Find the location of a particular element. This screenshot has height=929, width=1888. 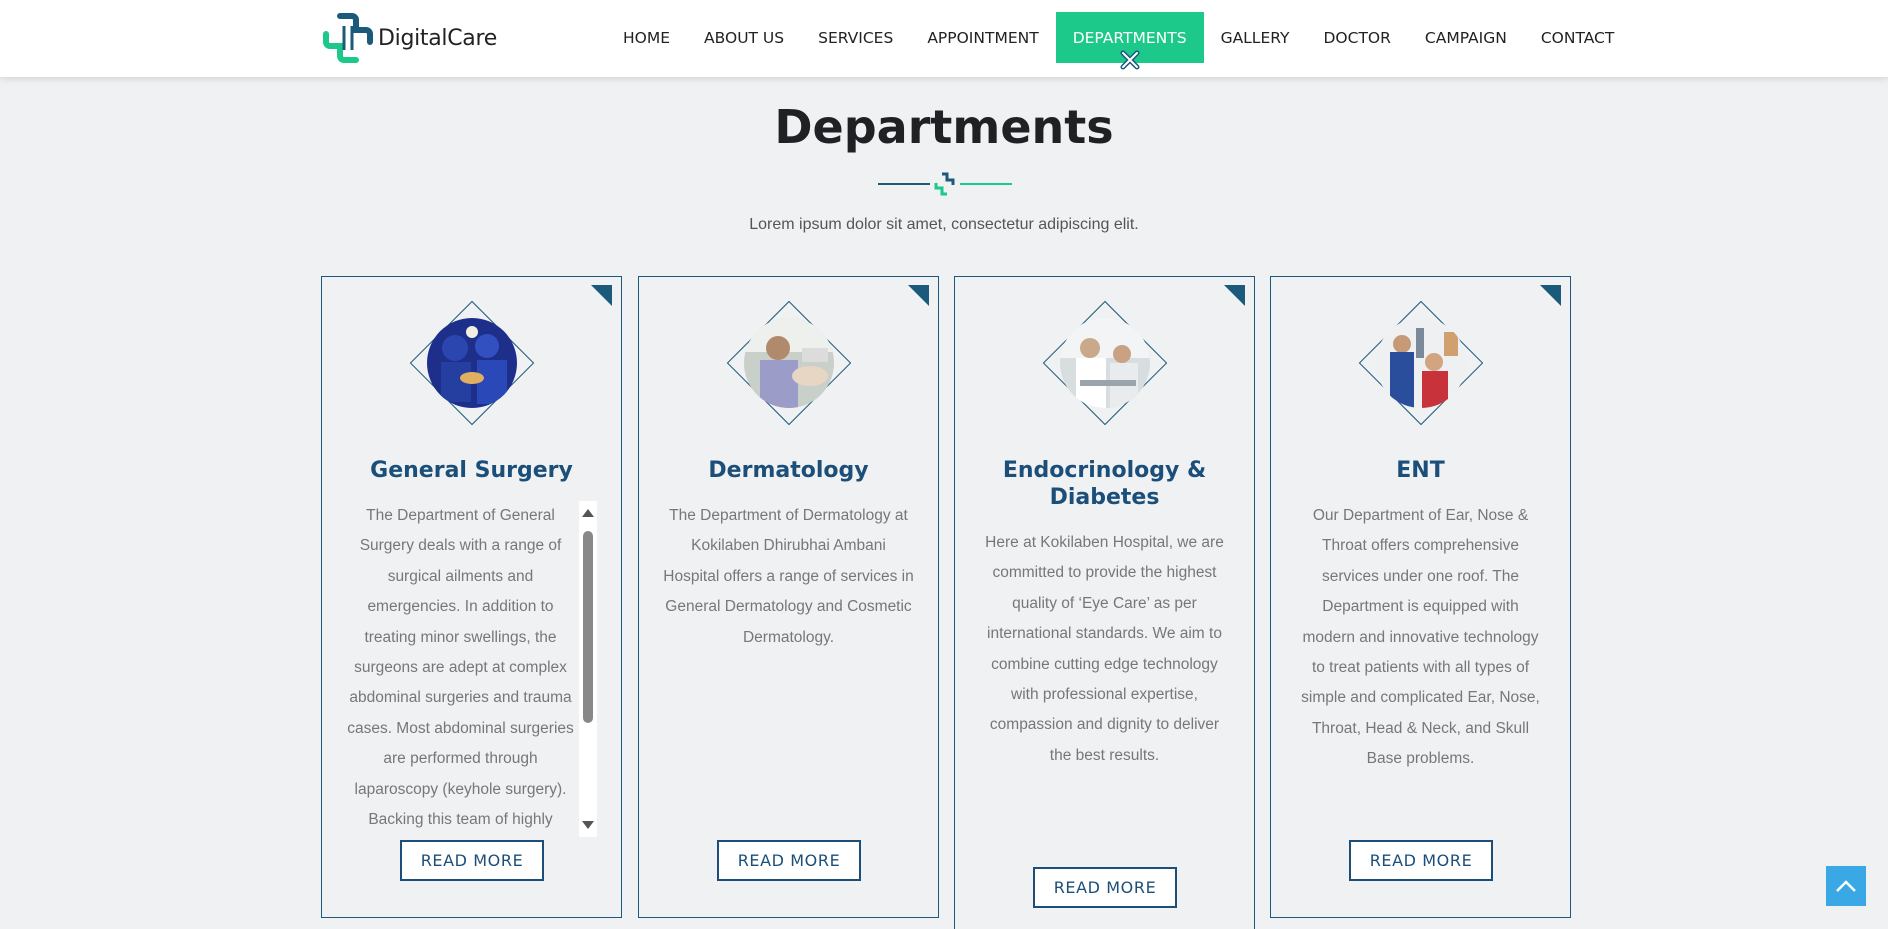

nav-label: GALLERY is located at coordinates (1255, 37).